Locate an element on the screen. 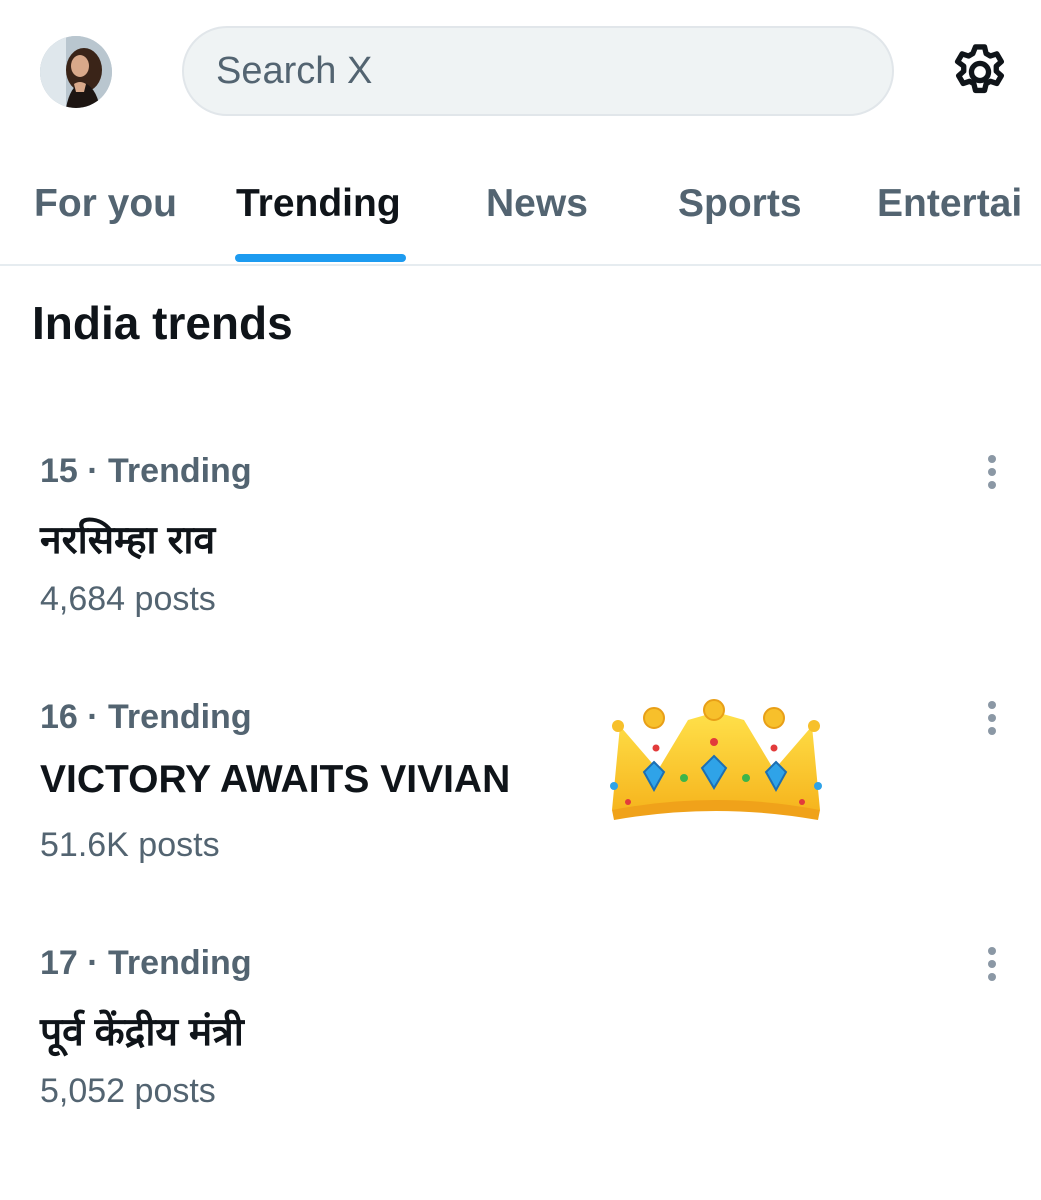  search-placeholder: Search X is located at coordinates (294, 70).